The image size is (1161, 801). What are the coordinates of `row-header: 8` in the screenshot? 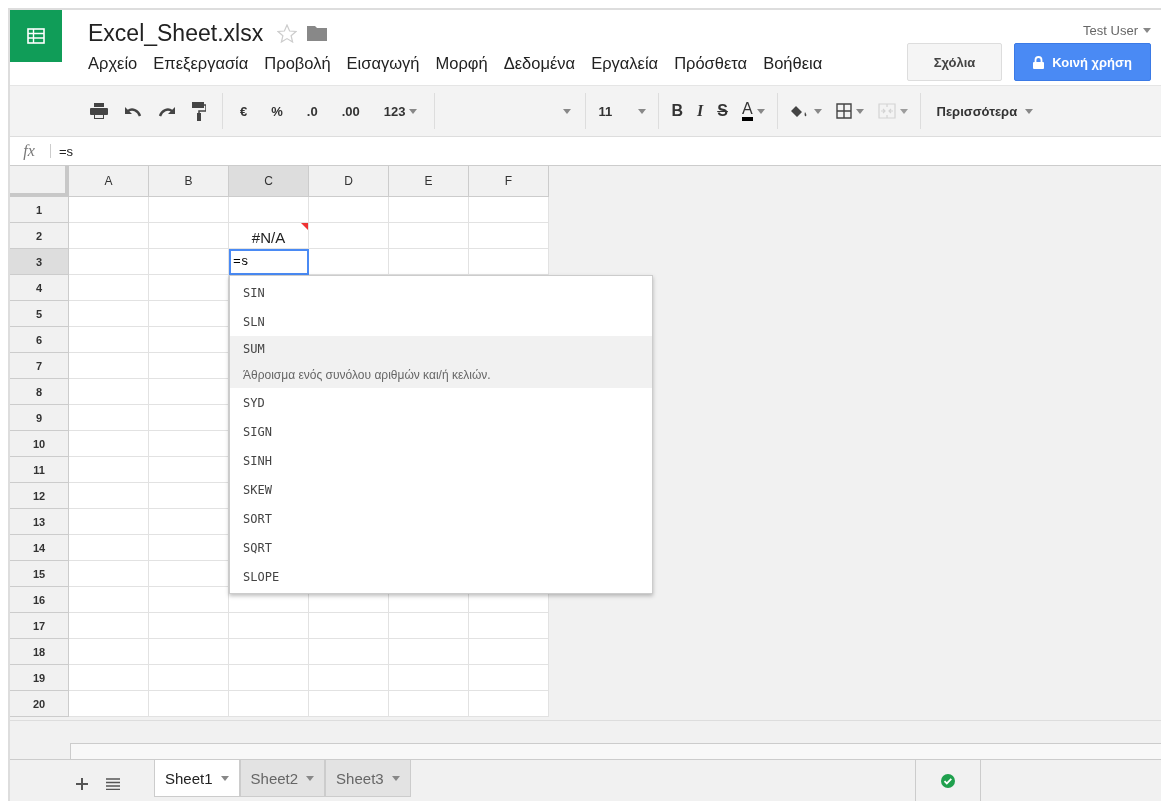 It's located at (39, 392).